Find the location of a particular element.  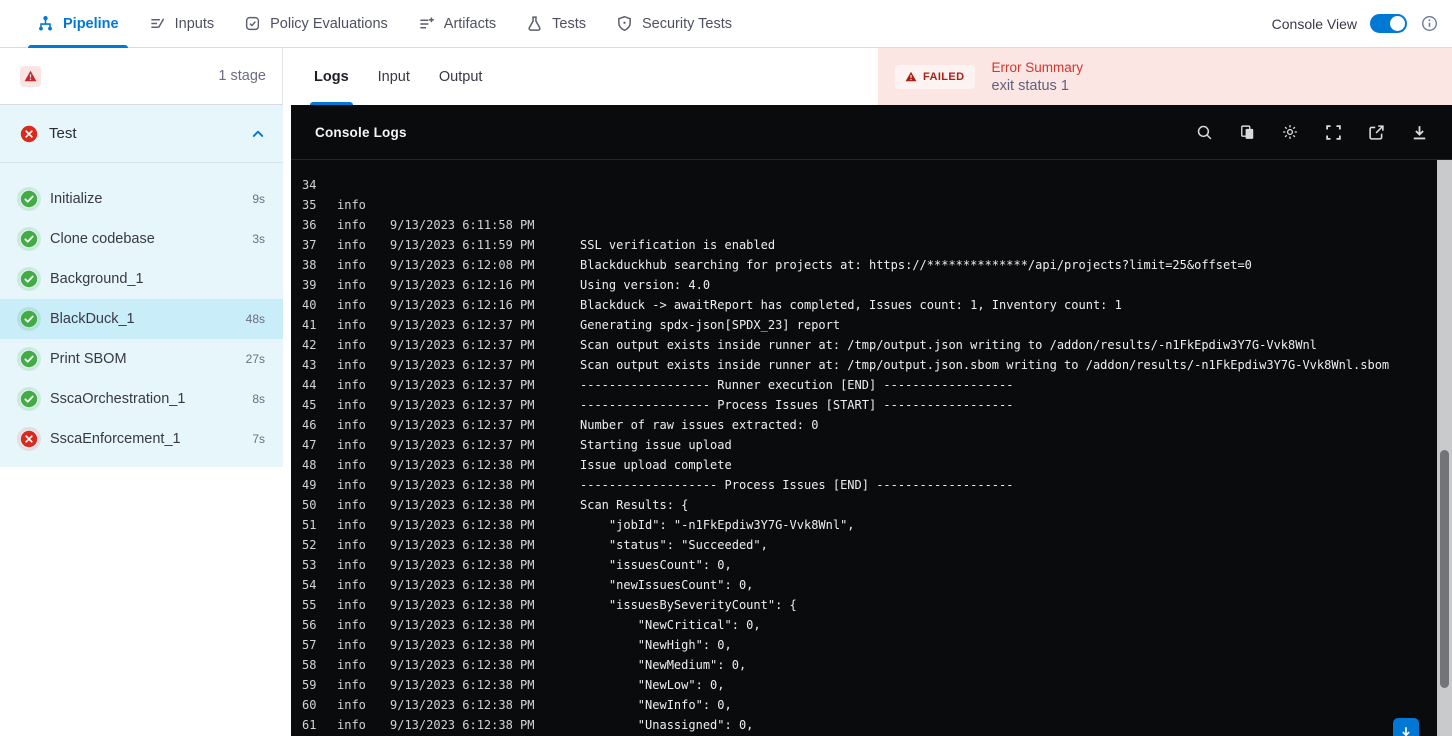

step-row: Clone codebase 3s is located at coordinates (141, 239).